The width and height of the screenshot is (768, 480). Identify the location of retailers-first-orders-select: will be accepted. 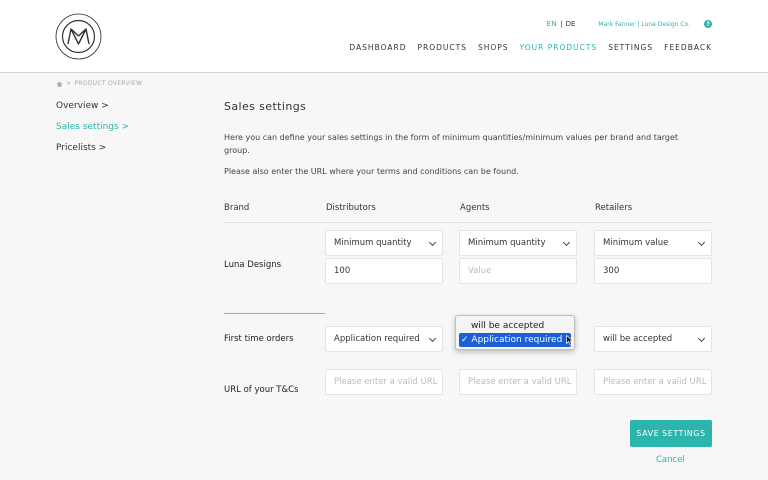
(653, 339).